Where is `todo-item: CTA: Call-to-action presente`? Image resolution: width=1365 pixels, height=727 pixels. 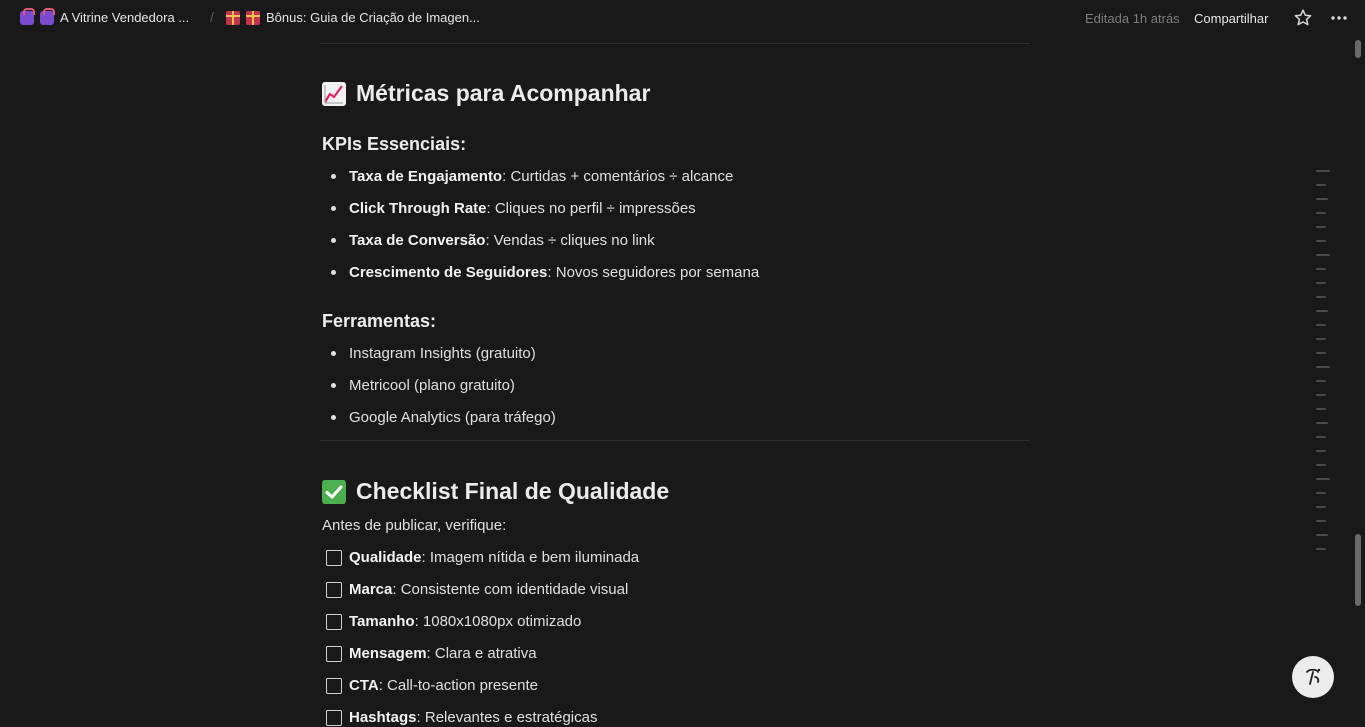 todo-item: CTA: Call-to-action presente is located at coordinates (432, 685).